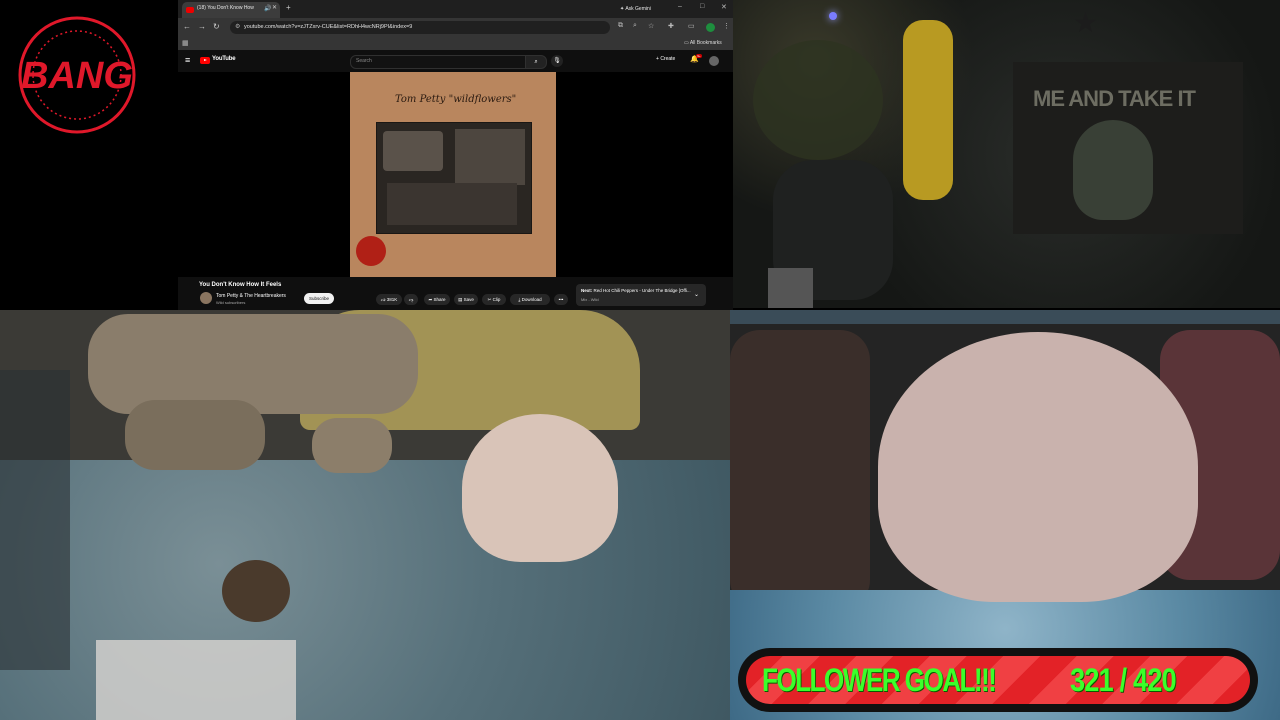 The image size is (1280, 720). I want to click on album-cover: Tom Petty "wildflowers", so click(453, 174).